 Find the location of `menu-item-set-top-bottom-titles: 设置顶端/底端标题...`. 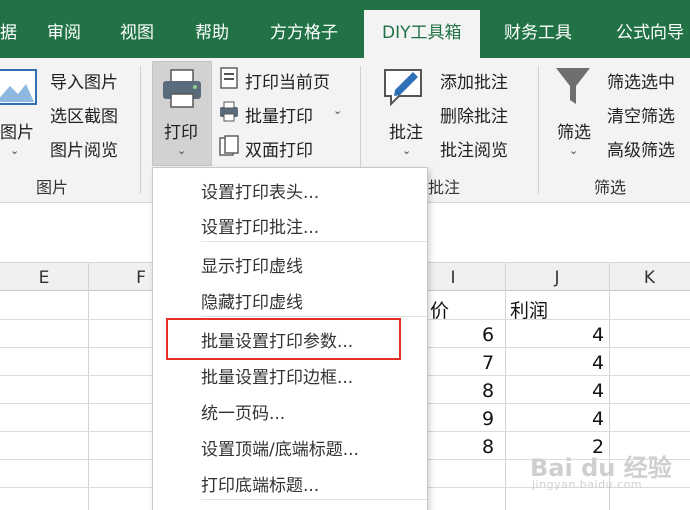

menu-item-set-top-bottom-titles: 设置顶端/底端标题... is located at coordinates (280, 447).